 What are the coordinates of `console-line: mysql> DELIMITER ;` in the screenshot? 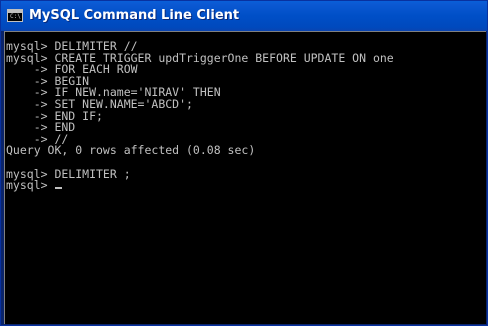 It's located at (68, 173).